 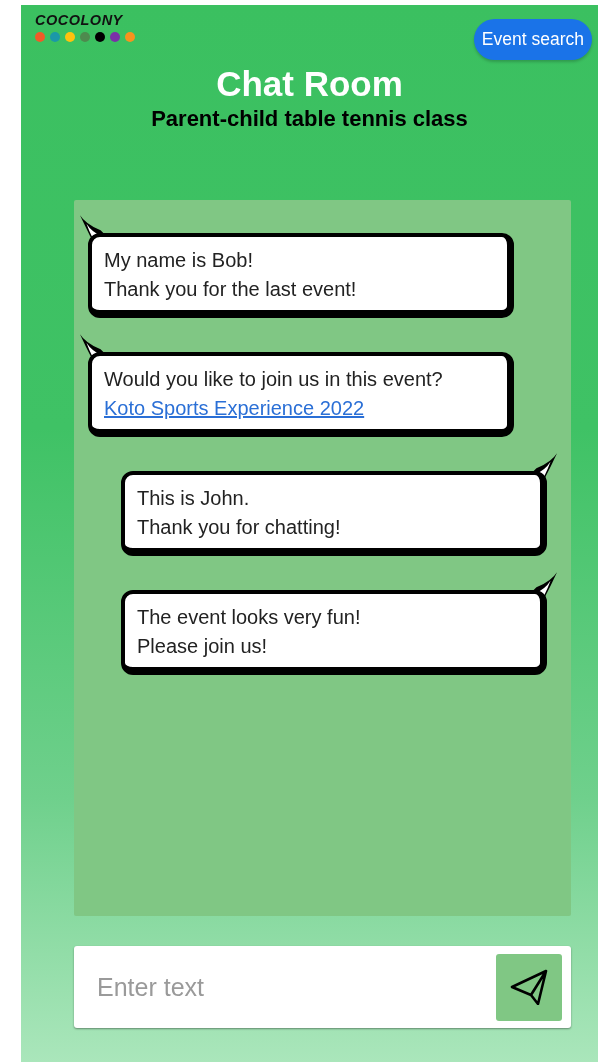 I want to click on message-composer: Enter text, so click(x=322, y=987).